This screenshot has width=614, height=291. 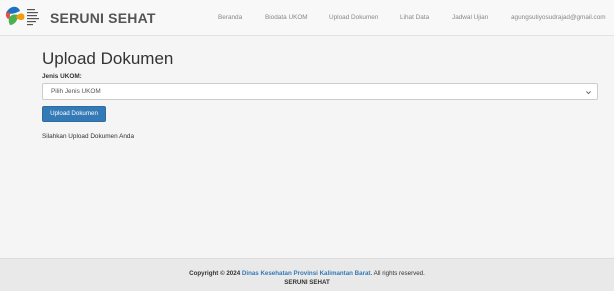 I want to click on nav-biodata-ukom: Biodata UKOM, so click(x=286, y=17).